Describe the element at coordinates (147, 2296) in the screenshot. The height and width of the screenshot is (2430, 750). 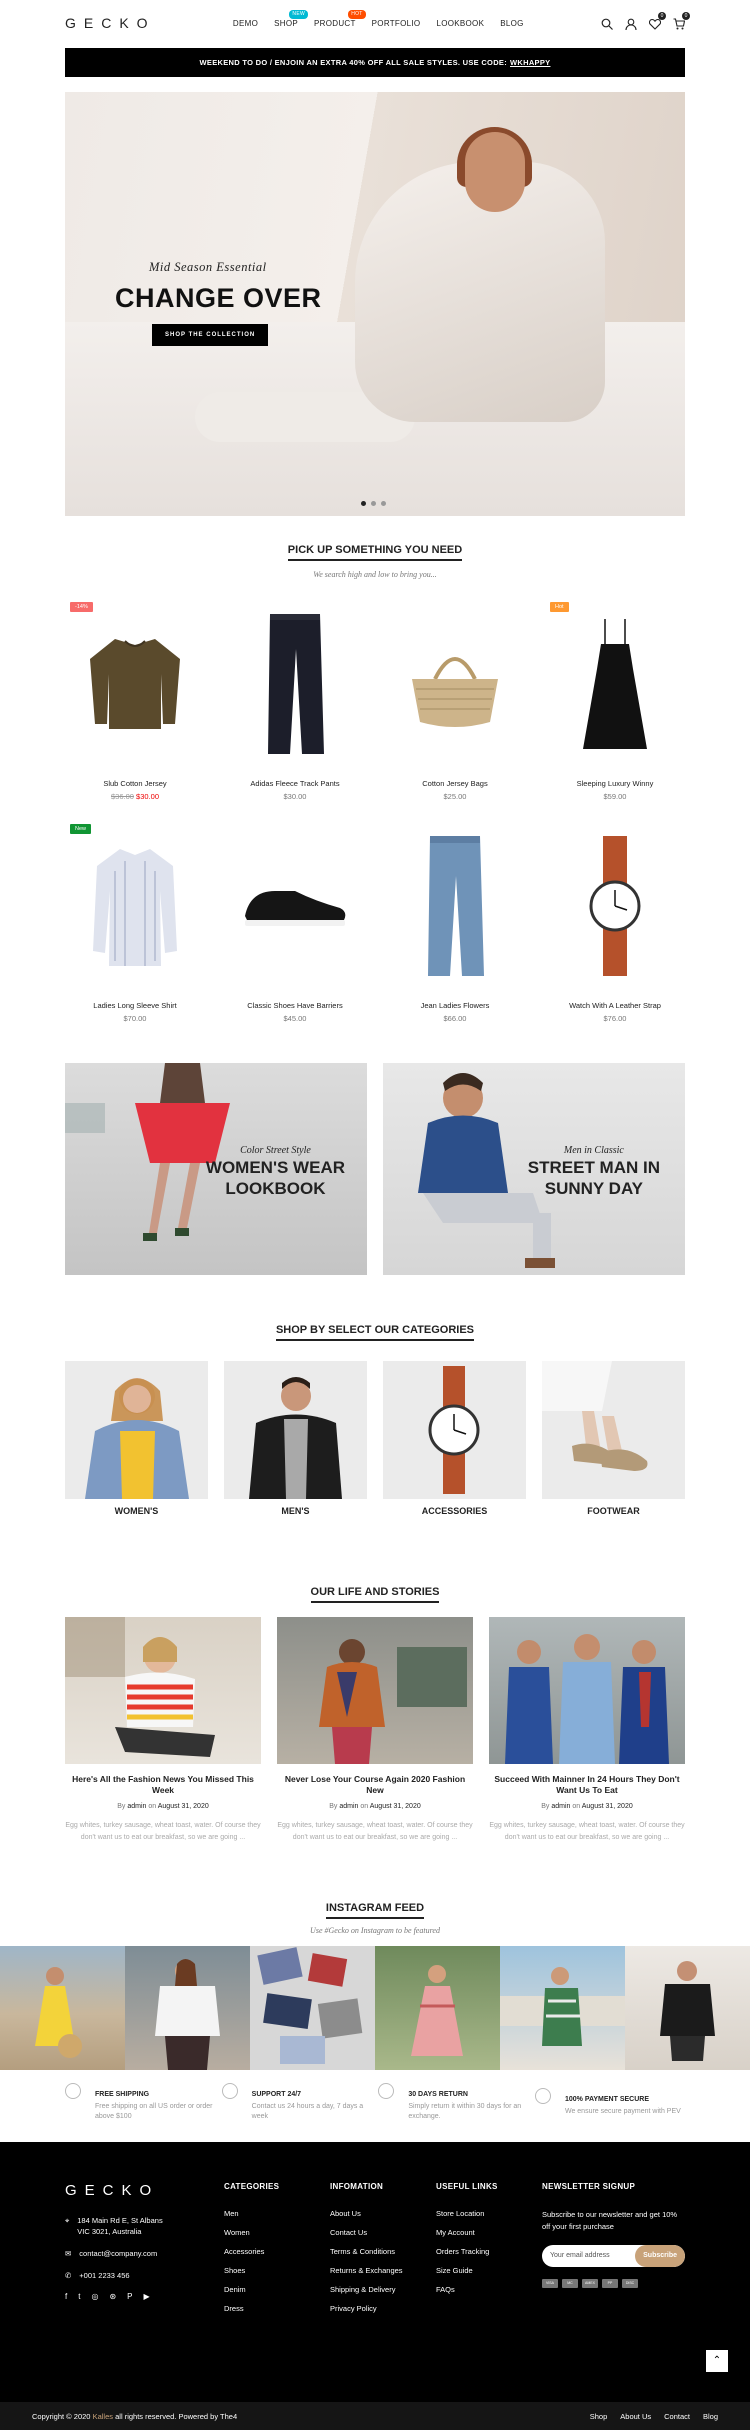
I see `youtube-icon: ▶` at that location.